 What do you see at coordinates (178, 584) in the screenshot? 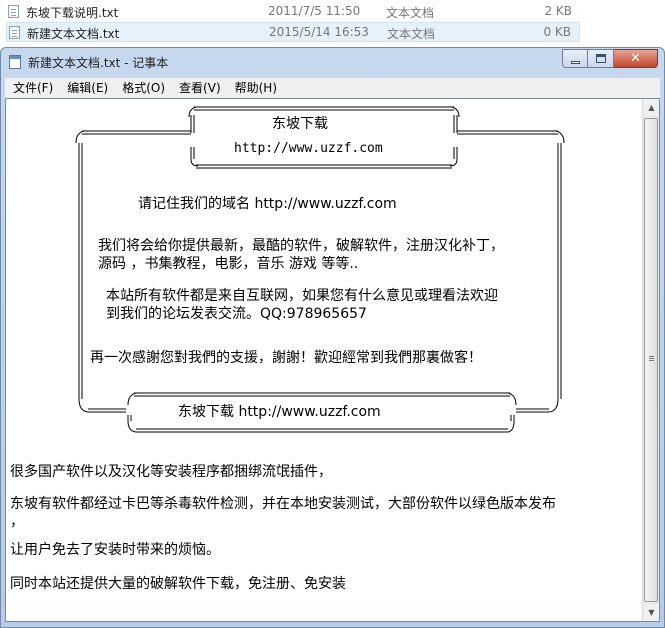
I see `paragraph: 同时本站还提供大量的破解软件下载，免注册、免安装` at bounding box center [178, 584].